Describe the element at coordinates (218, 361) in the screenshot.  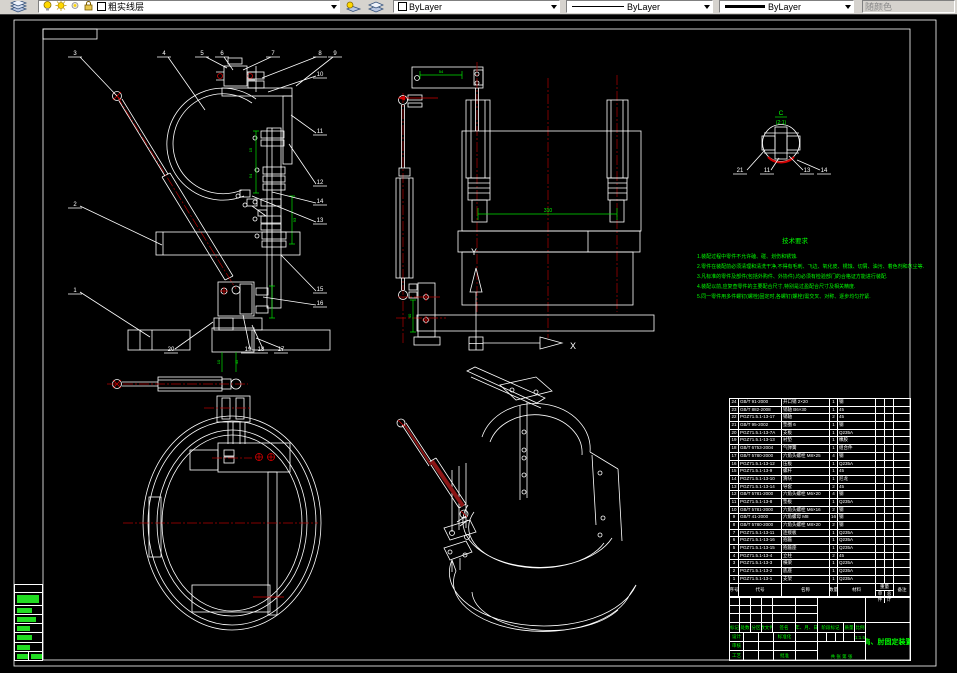
I see `dim-10: 10` at that location.